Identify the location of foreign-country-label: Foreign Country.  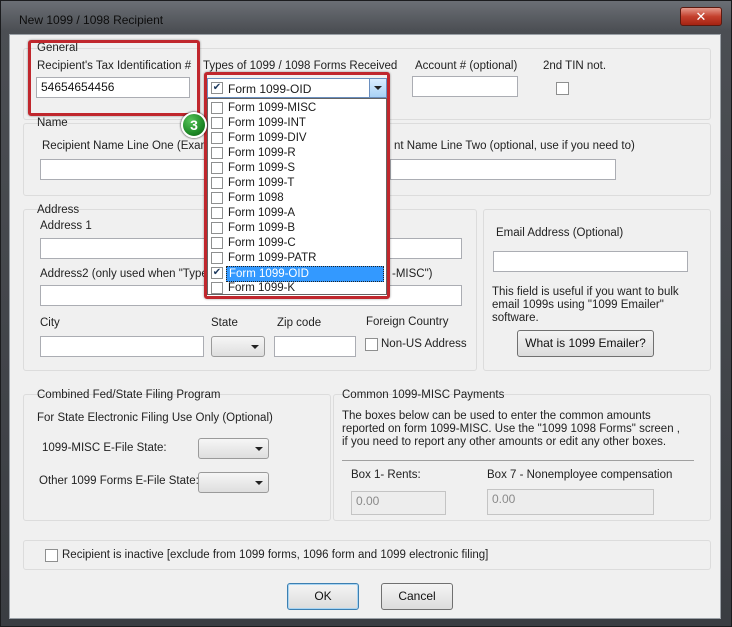
(407, 322).